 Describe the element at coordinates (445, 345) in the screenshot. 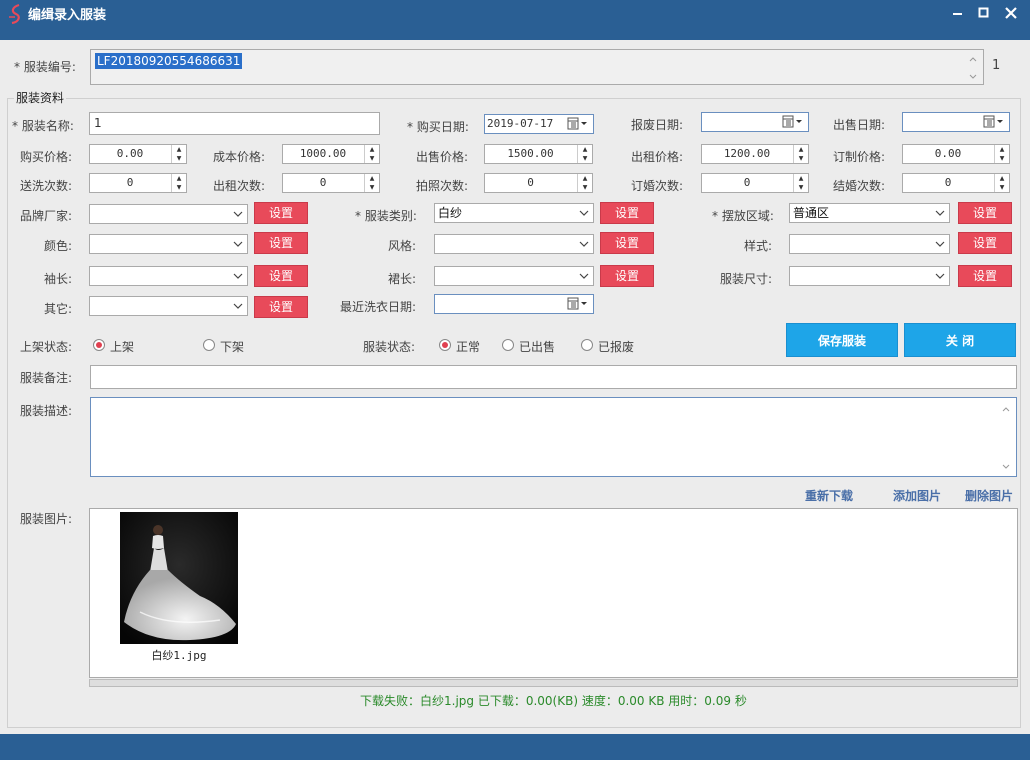

I see `state-normal-radio` at that location.